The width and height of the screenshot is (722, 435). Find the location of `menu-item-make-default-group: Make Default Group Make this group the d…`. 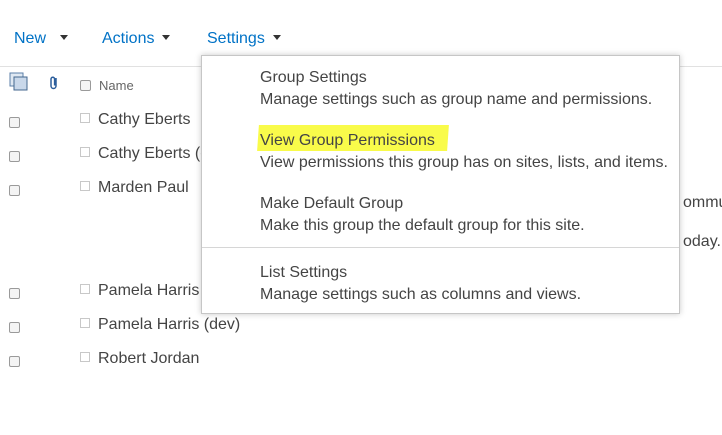

menu-item-make-default-group: Make Default Group Make this group the d… is located at coordinates (422, 215).